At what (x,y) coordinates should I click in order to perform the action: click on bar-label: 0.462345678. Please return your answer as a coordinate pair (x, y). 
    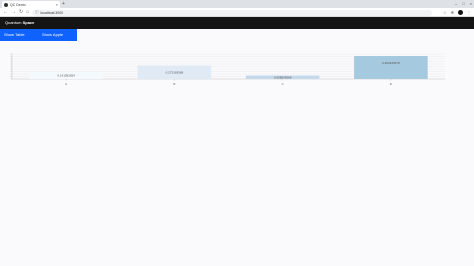
    Looking at the image, I should click on (391, 63).